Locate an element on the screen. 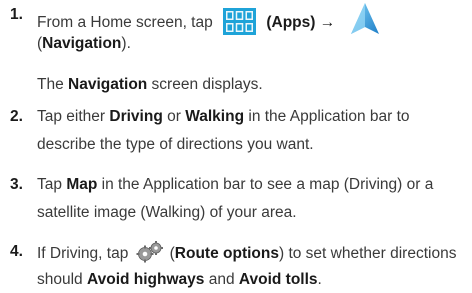  step-4-number: 4. is located at coordinates (16, 251).